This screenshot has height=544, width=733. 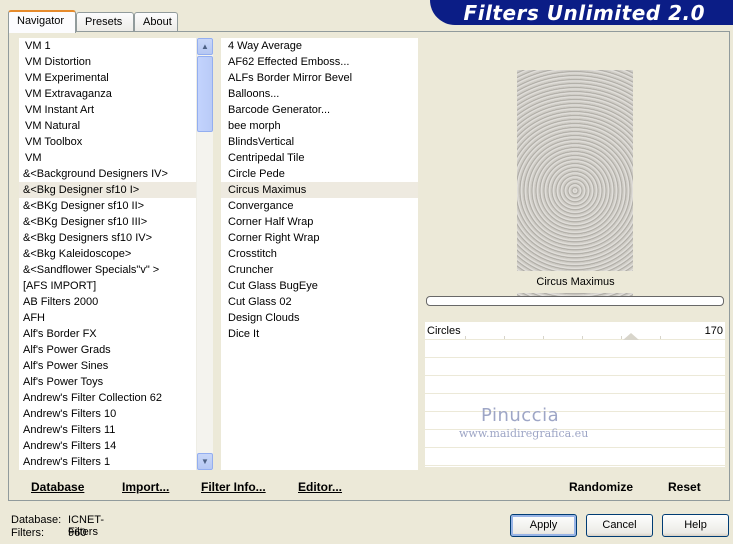 I want to click on category-item: VM 1, so click(x=107, y=46).